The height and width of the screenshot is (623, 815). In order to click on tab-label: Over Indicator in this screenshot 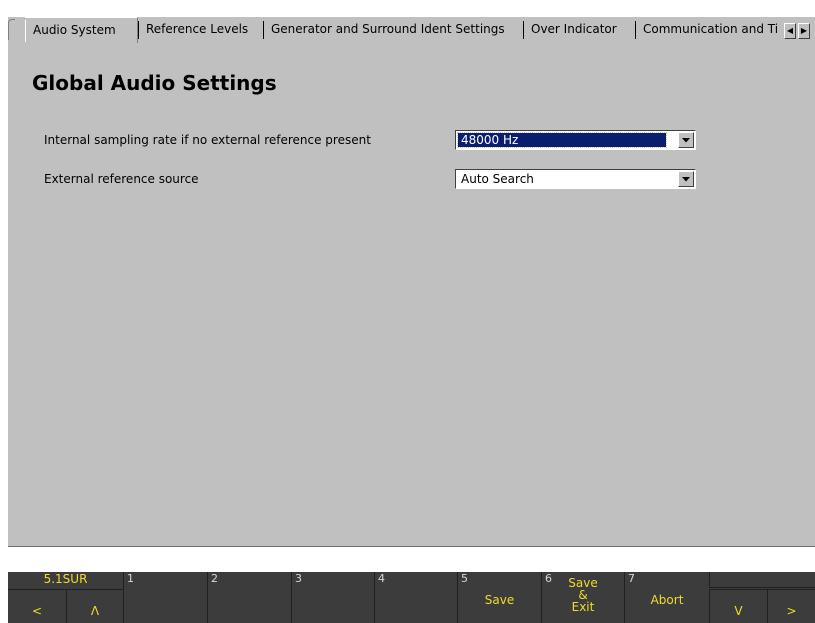, I will do `click(574, 29)`.